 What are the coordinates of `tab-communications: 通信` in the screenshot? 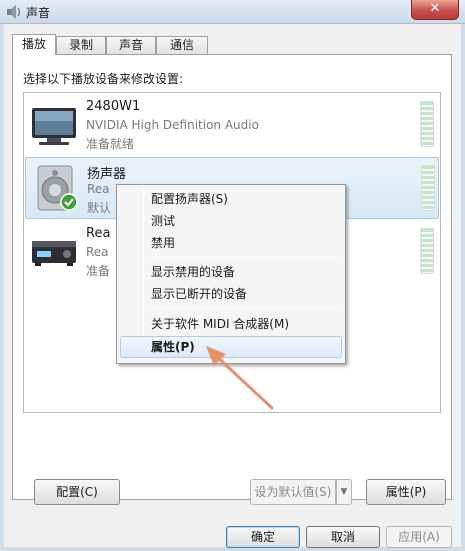 It's located at (182, 45).